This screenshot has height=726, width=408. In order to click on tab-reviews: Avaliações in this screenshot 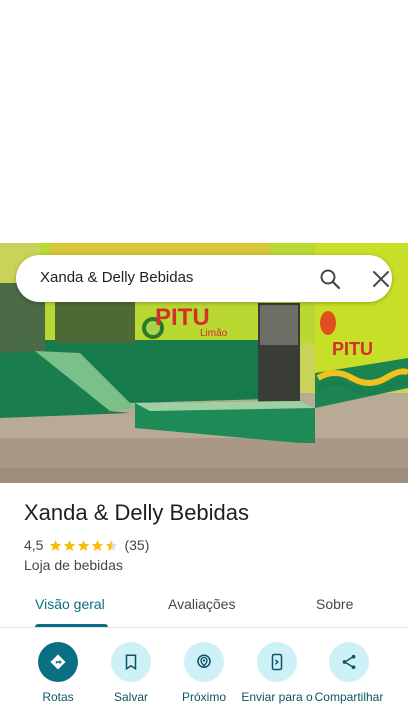, I will do `click(201, 604)`.